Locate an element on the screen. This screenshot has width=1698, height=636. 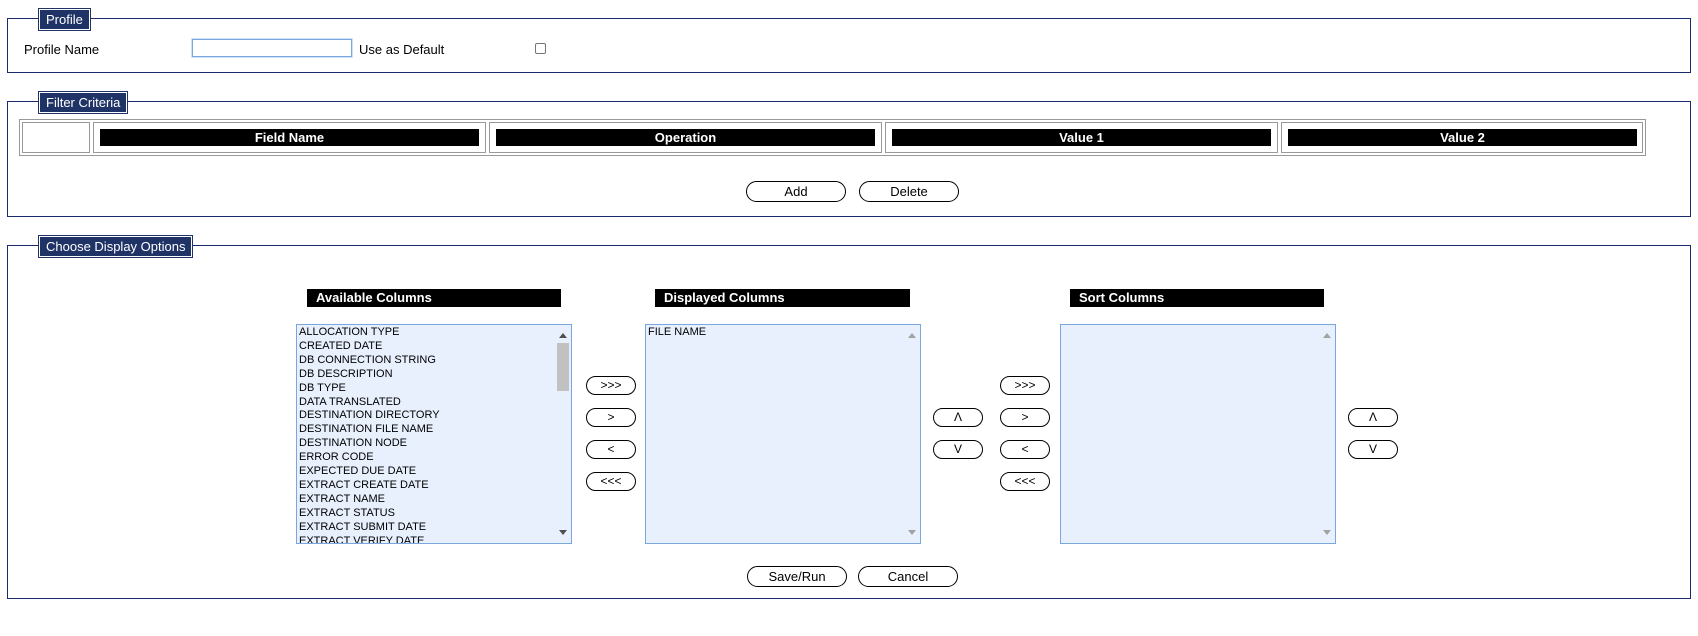
move-down-sort-button: V is located at coordinates (1373, 449).